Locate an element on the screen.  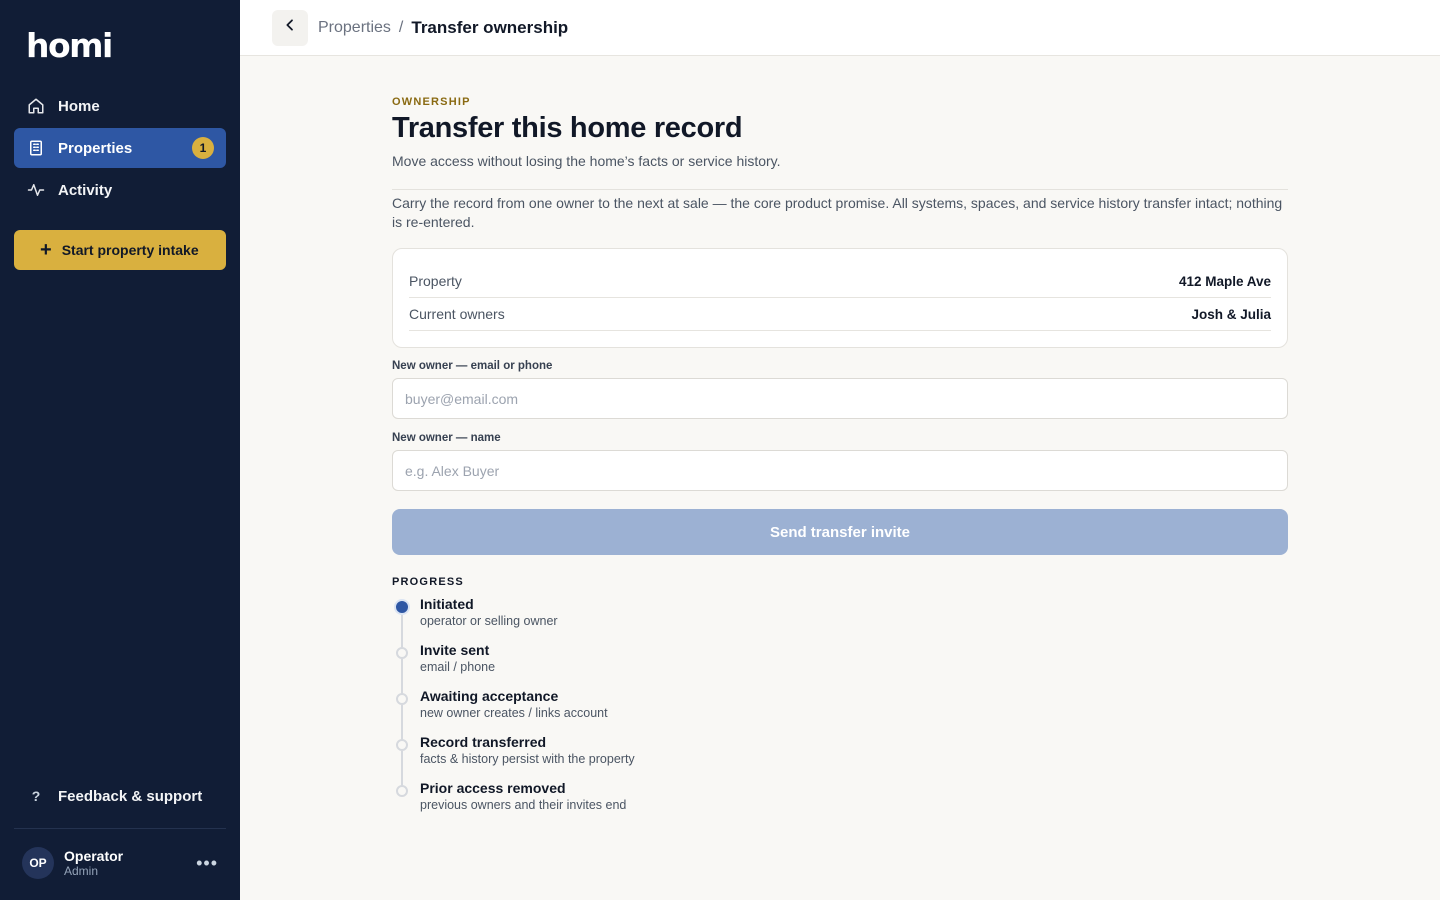
home-icon is located at coordinates (36, 106).